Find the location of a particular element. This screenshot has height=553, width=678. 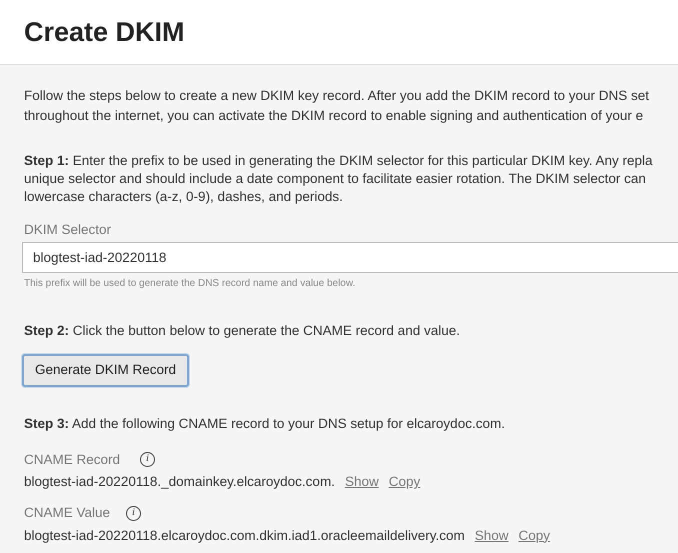

intro-paragraph: Follow the steps below to create a new DKIM key record. After you add the DKIM record to your DNS set throughout the internet, you can activate the DKIM record to enable signing and authentication of your e is located at coordinates (337, 106).